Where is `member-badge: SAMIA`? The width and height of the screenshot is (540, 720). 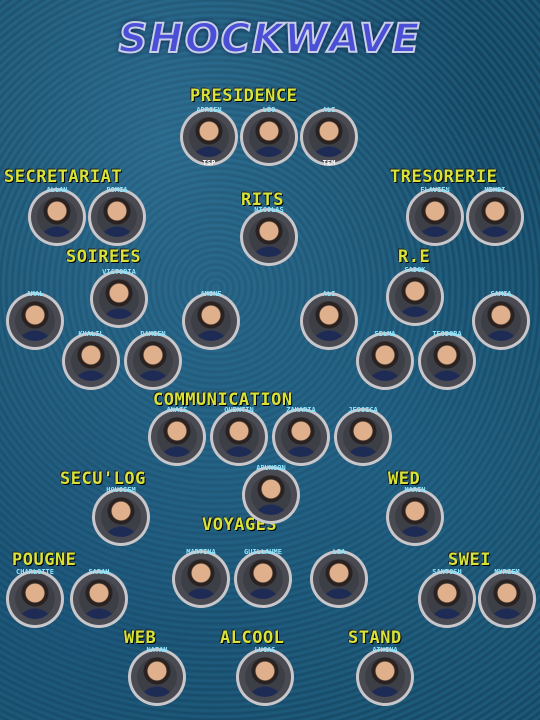 member-badge: SAMIA is located at coordinates (501, 320).